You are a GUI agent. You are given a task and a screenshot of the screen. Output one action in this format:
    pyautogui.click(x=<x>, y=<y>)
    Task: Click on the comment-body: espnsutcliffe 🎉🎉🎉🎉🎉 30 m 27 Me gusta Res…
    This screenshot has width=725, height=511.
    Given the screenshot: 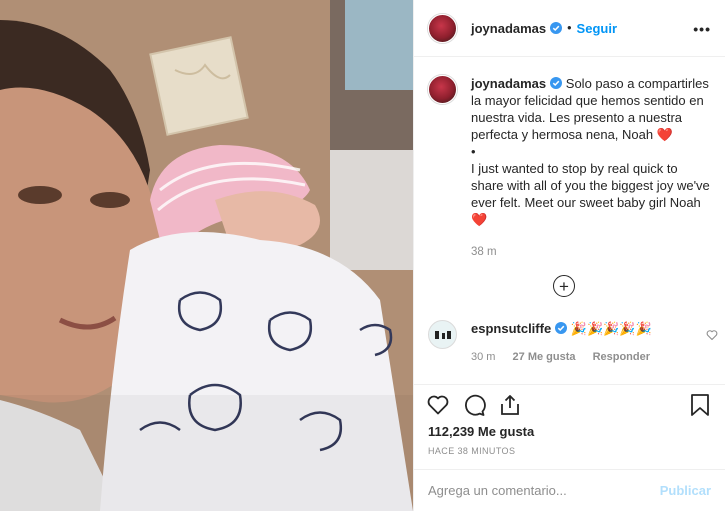 What is the action you would take?
    pyautogui.click(x=567, y=343)
    